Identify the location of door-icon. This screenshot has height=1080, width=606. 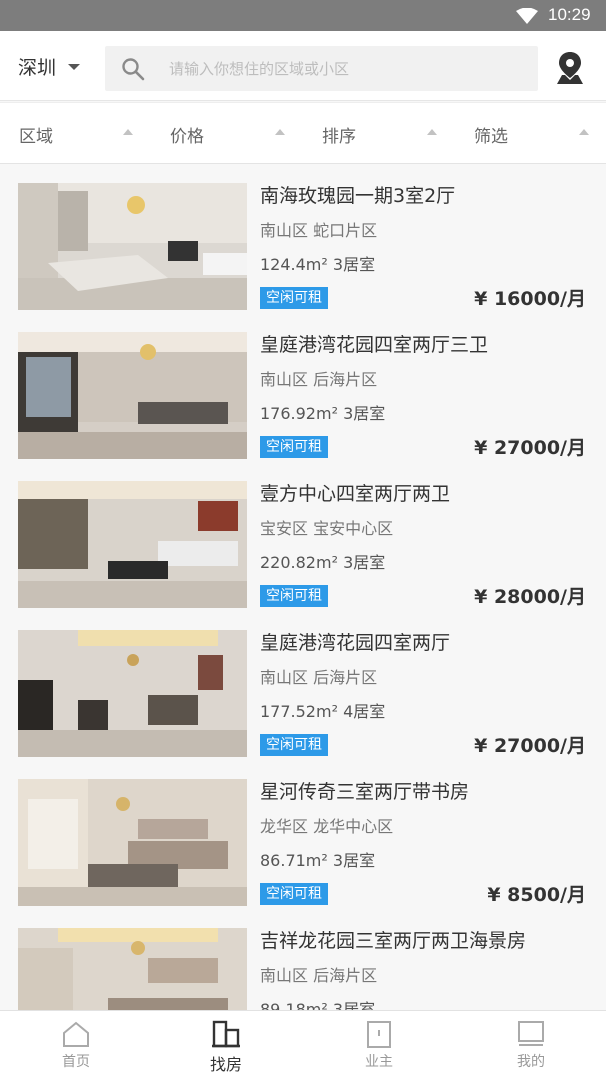
(379, 1034).